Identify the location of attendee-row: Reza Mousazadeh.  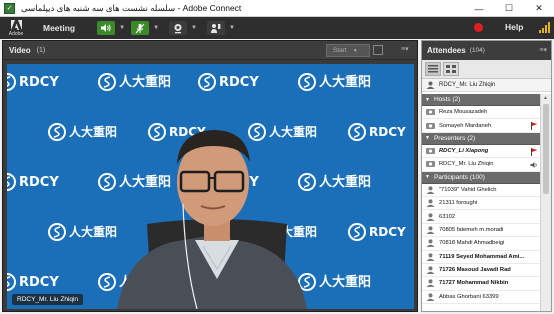
(481, 113).